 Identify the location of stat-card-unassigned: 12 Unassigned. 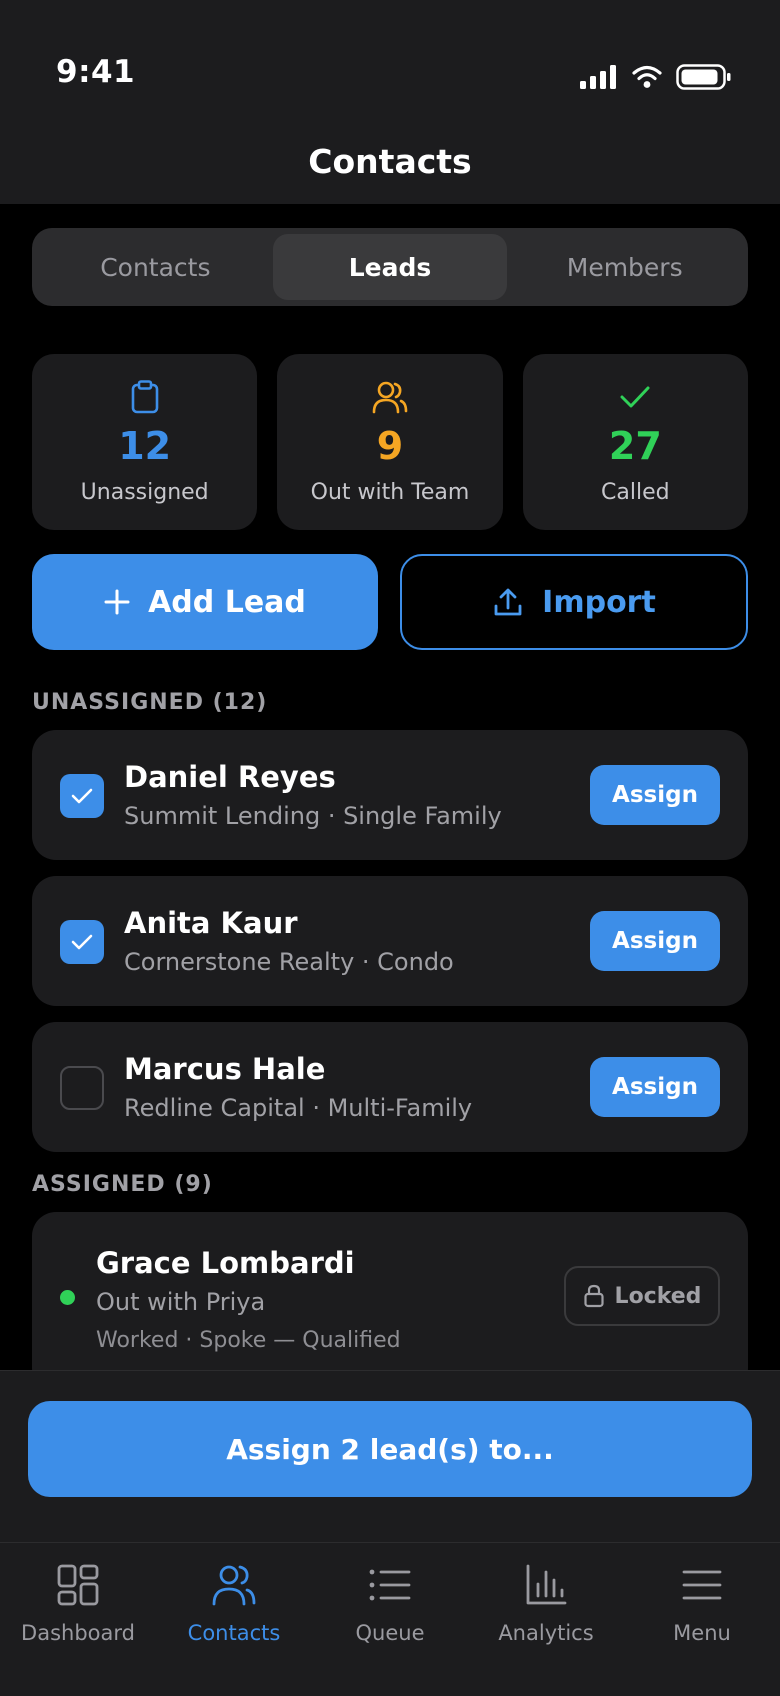
(145, 442).